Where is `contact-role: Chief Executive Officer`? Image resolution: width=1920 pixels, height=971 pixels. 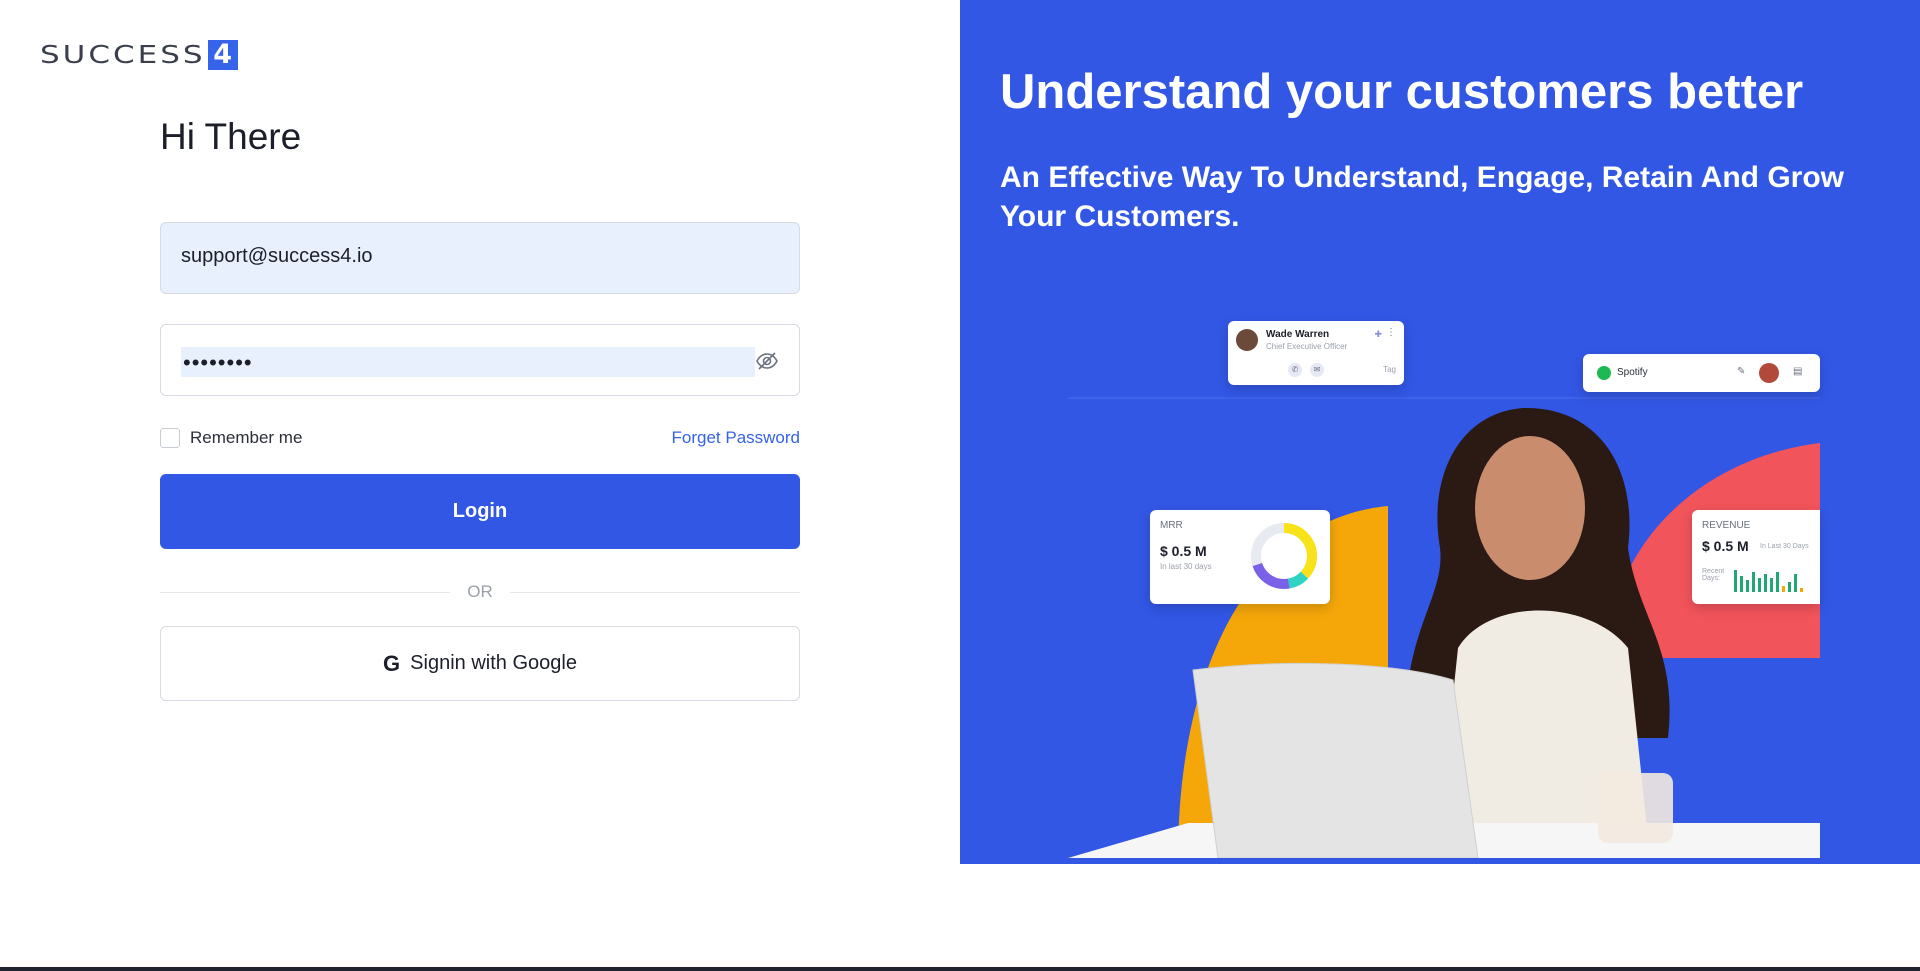 contact-role: Chief Executive Officer is located at coordinates (1307, 346).